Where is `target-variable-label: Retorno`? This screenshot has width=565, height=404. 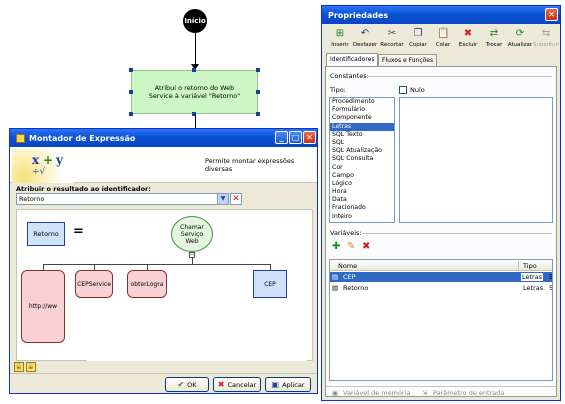
target-variable-label: Retorno is located at coordinates (46, 234).